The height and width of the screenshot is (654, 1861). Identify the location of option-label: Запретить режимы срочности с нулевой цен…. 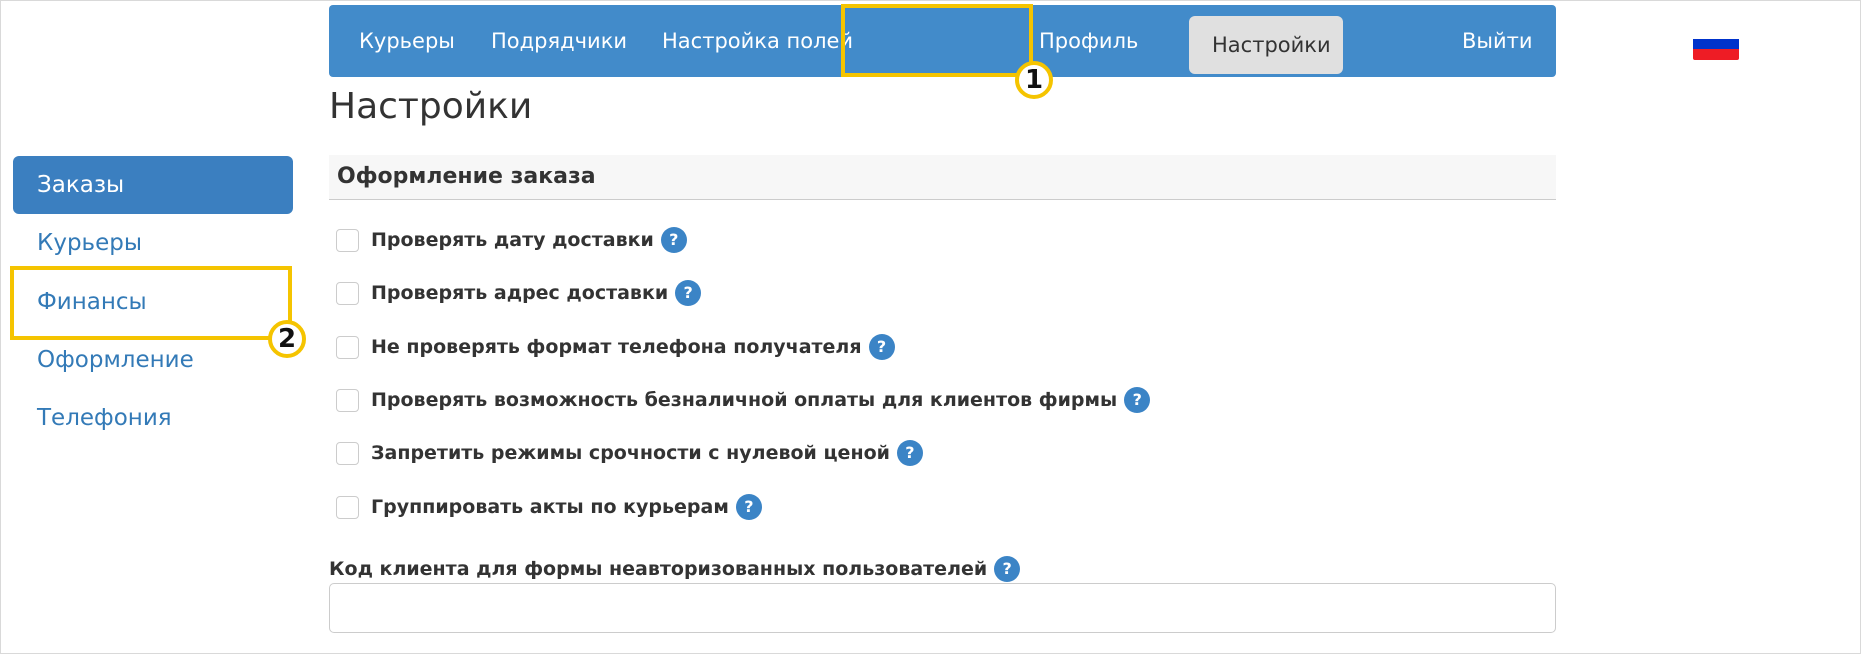
(630, 453).